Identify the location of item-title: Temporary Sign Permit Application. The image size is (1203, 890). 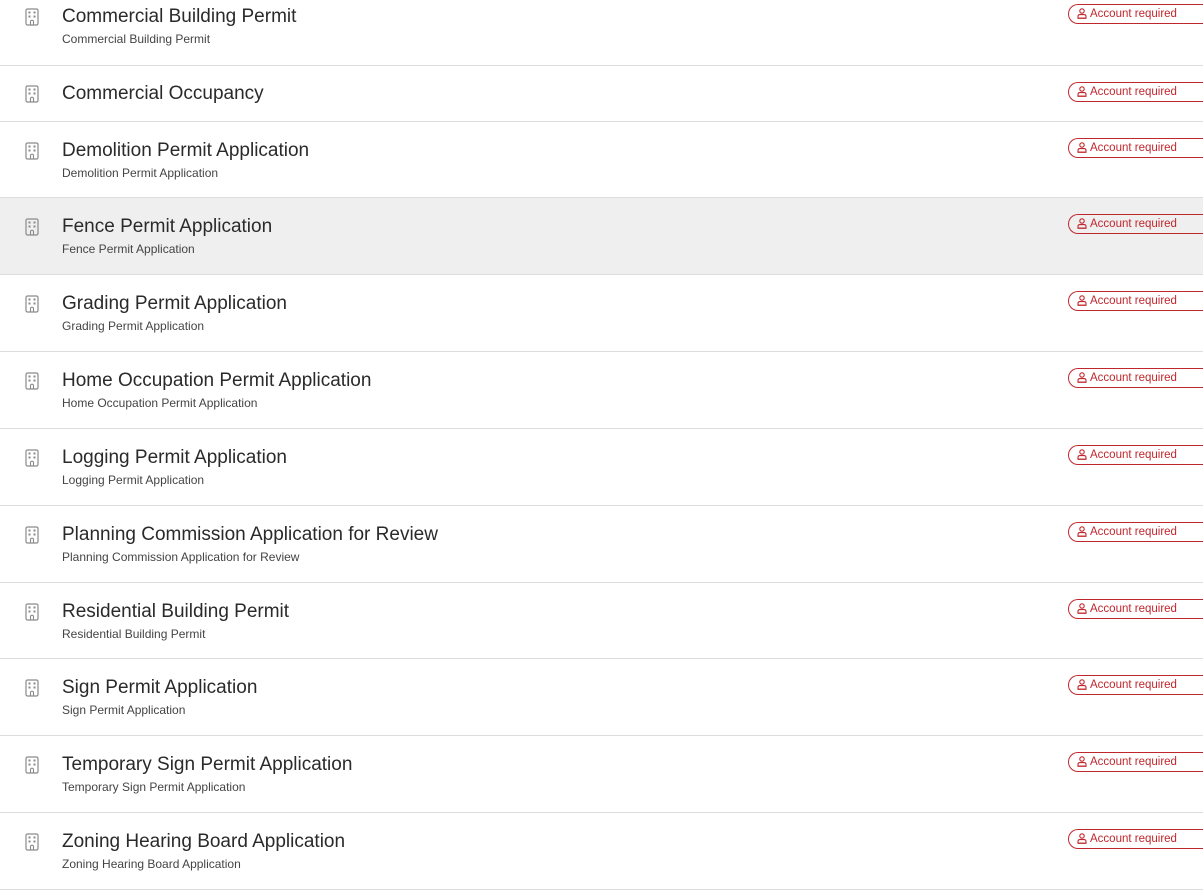
(207, 765).